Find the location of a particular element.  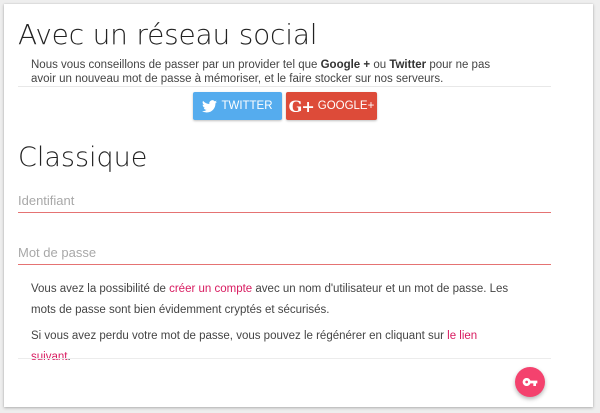

twitter-icon is located at coordinates (210, 106).